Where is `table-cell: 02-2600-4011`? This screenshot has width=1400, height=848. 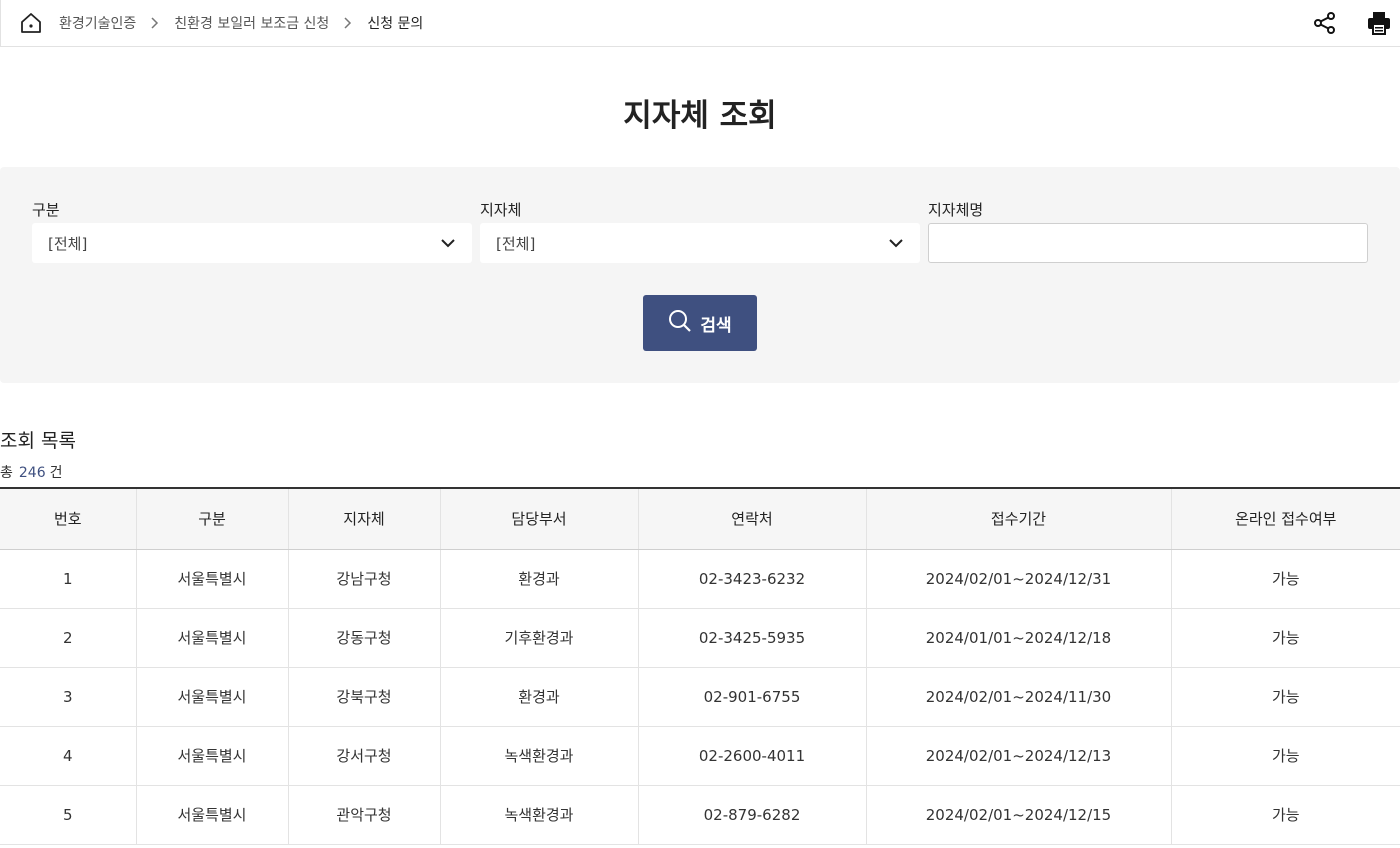 table-cell: 02-2600-4011 is located at coordinates (752, 756).